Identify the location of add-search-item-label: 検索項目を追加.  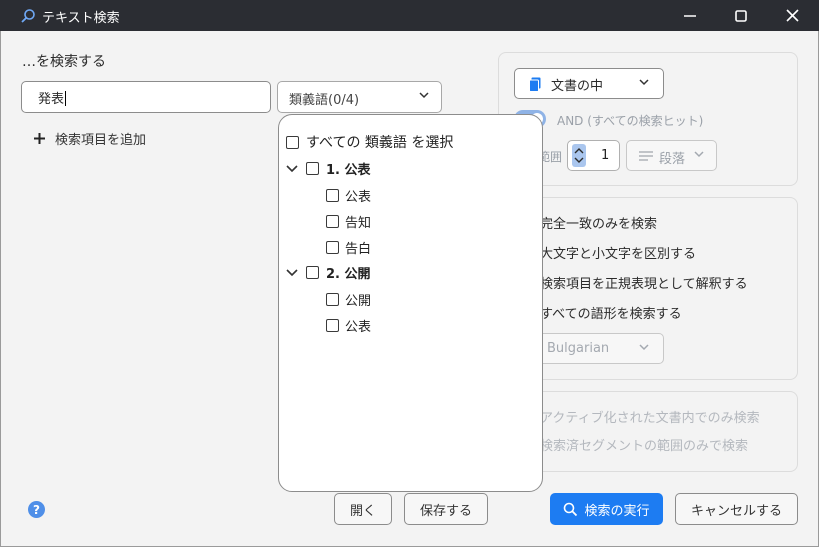
(101, 140).